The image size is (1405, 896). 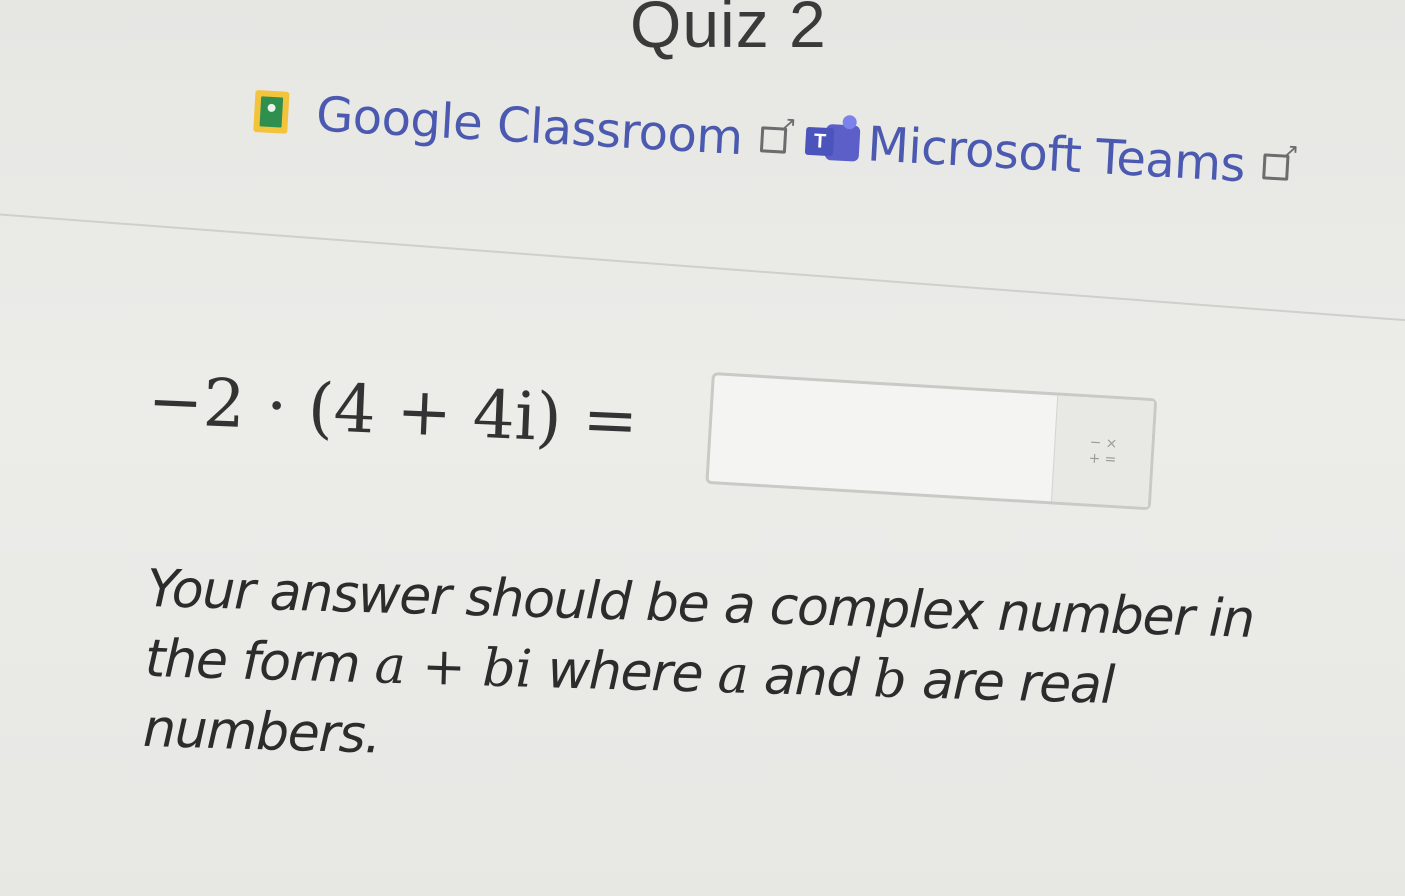 What do you see at coordinates (1110, 460) in the screenshot?
I see `keypad-equals-symbol: =` at bounding box center [1110, 460].